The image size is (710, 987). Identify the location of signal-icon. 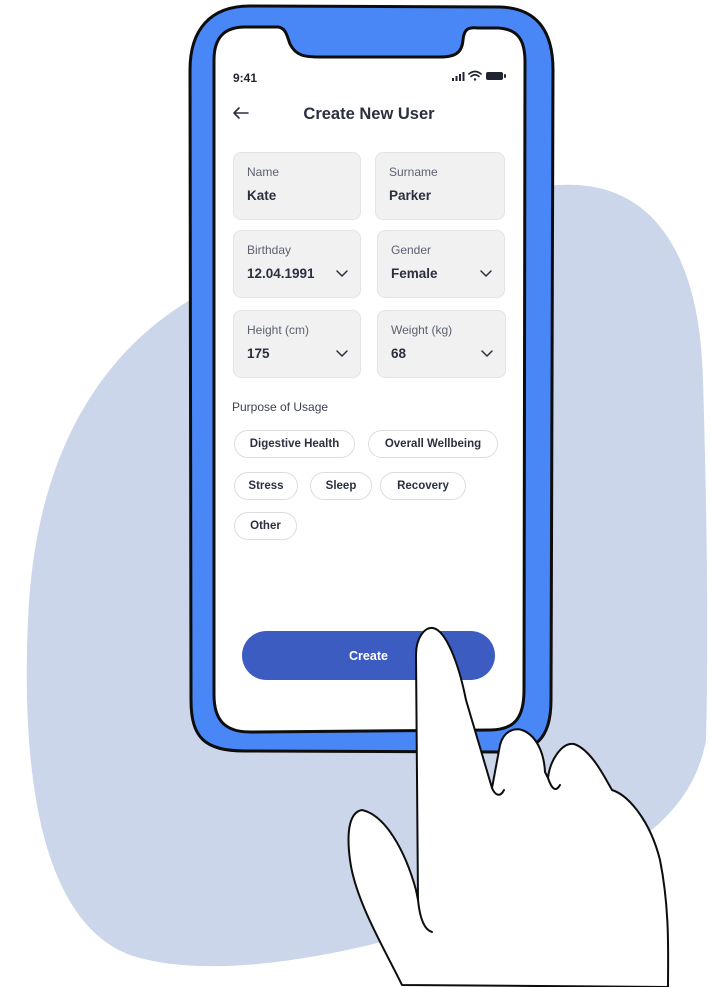
(458, 76).